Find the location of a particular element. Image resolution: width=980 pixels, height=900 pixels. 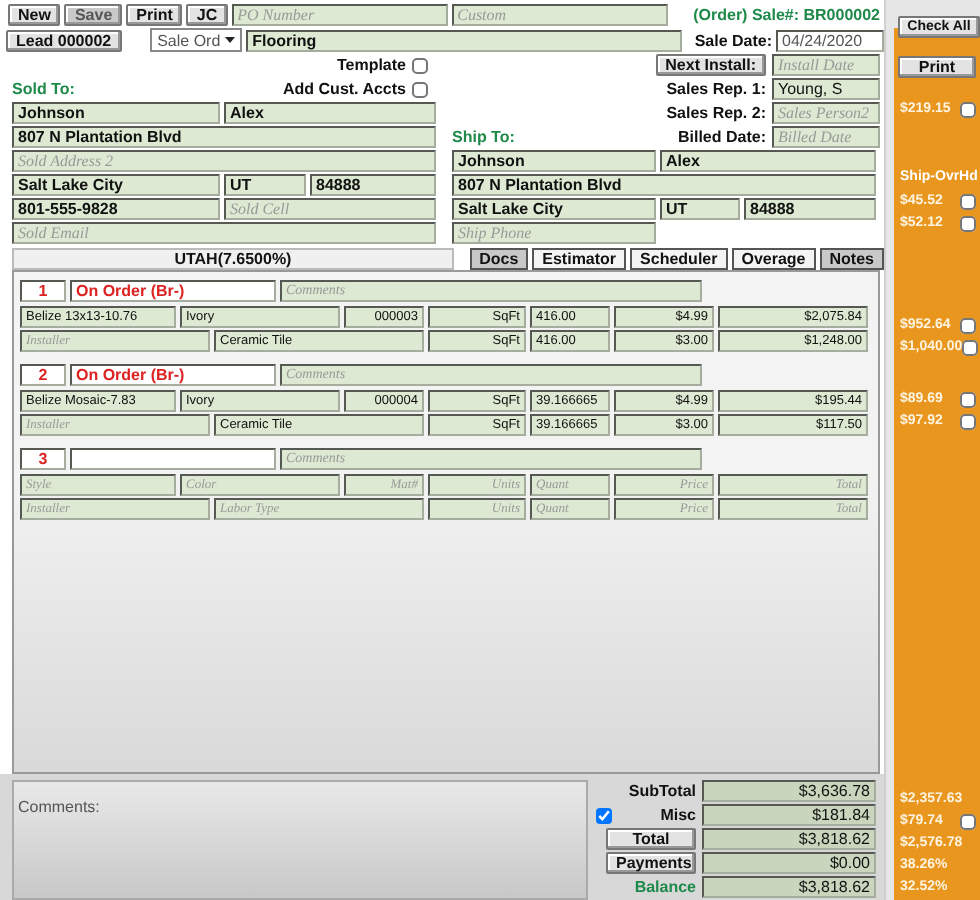

line-number: 2 is located at coordinates (43, 375).